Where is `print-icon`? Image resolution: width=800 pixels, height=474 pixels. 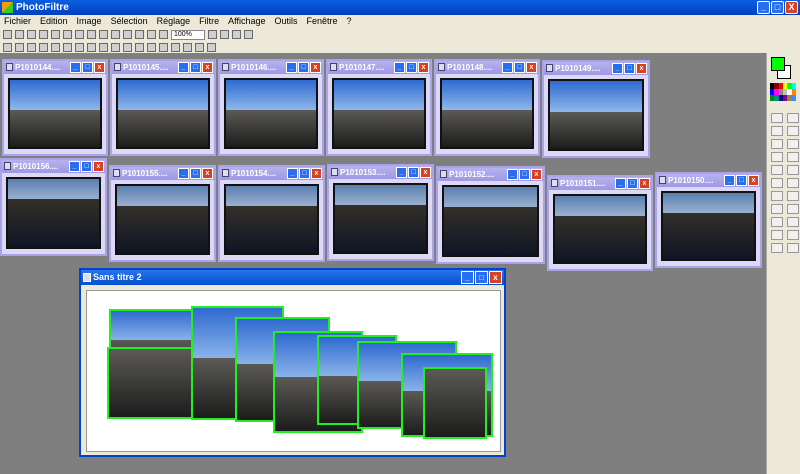 print-icon is located at coordinates (43, 34).